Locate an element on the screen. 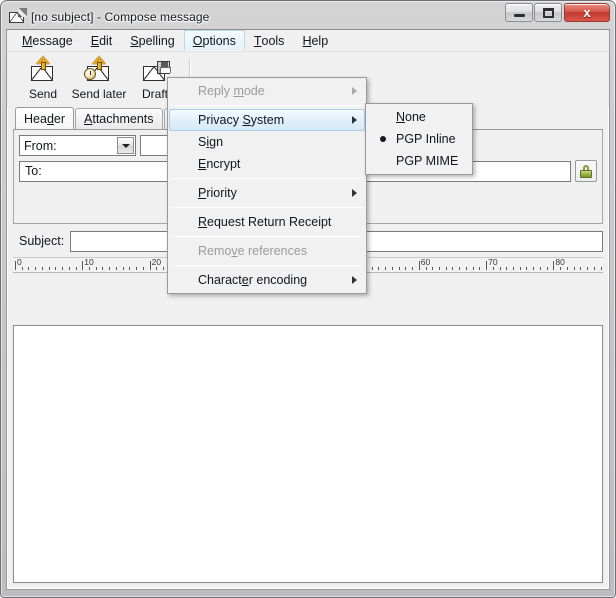 This screenshot has width=616, height=598. ruler-label: 60 is located at coordinates (425, 262).